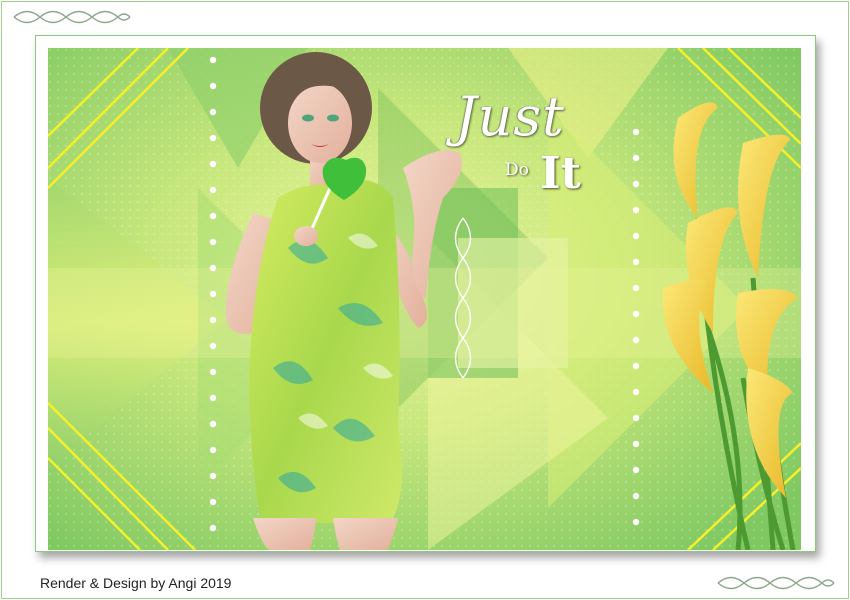 The height and width of the screenshot is (600, 850). What do you see at coordinates (560, 173) in the screenshot?
I see `title-it: It` at bounding box center [560, 173].